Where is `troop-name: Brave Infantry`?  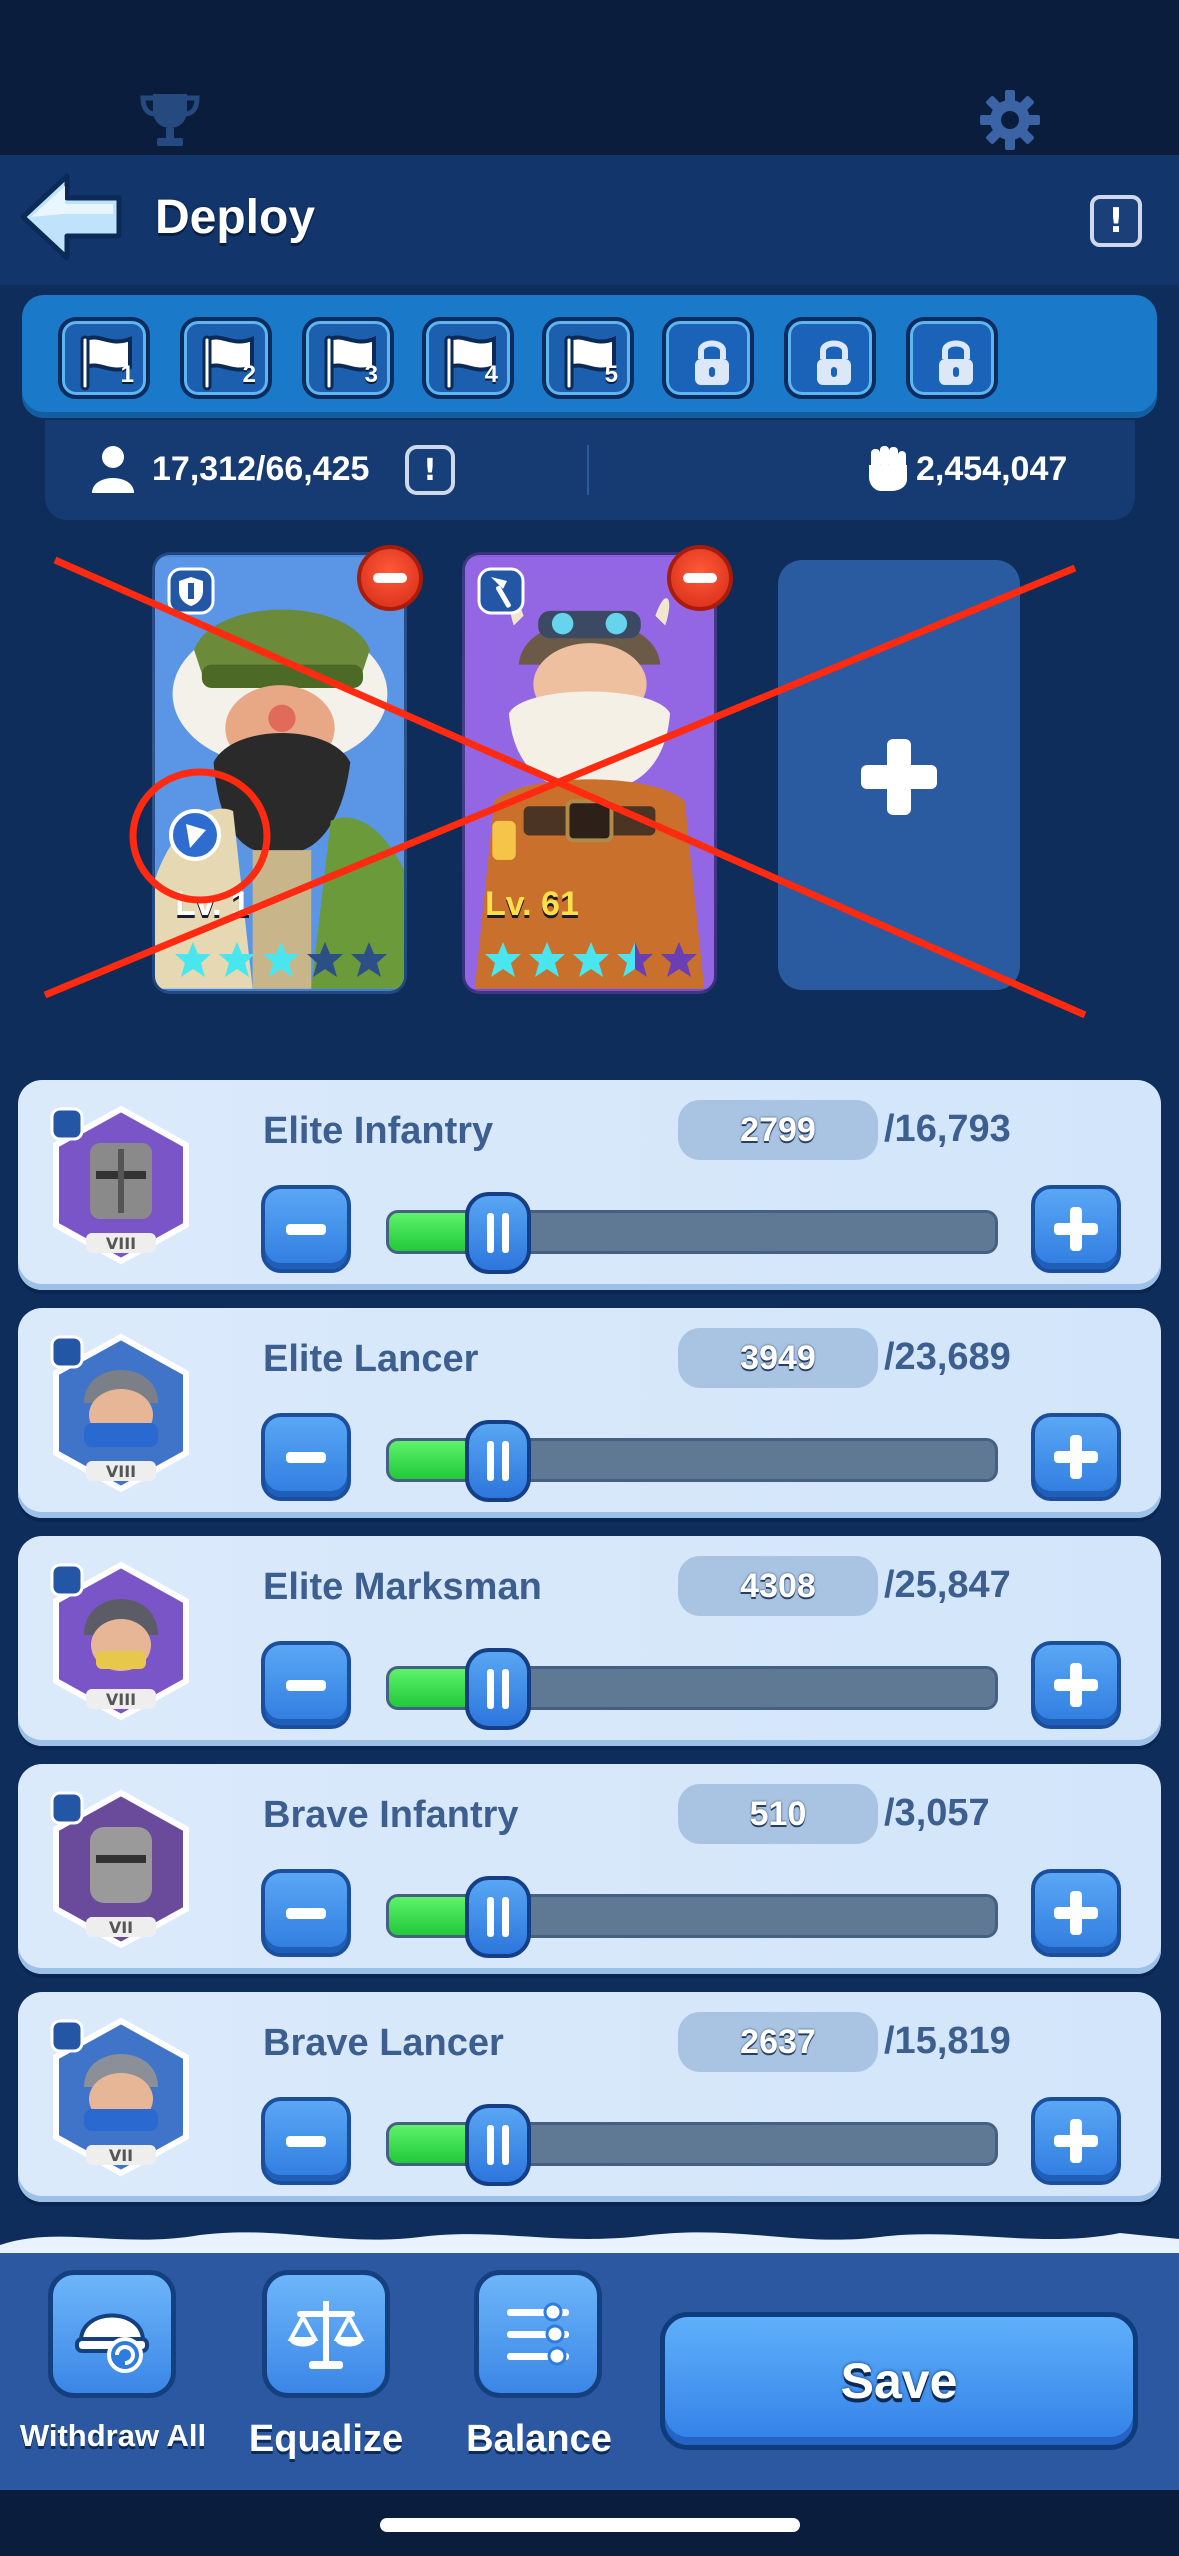 troop-name: Brave Infantry is located at coordinates (391, 1815).